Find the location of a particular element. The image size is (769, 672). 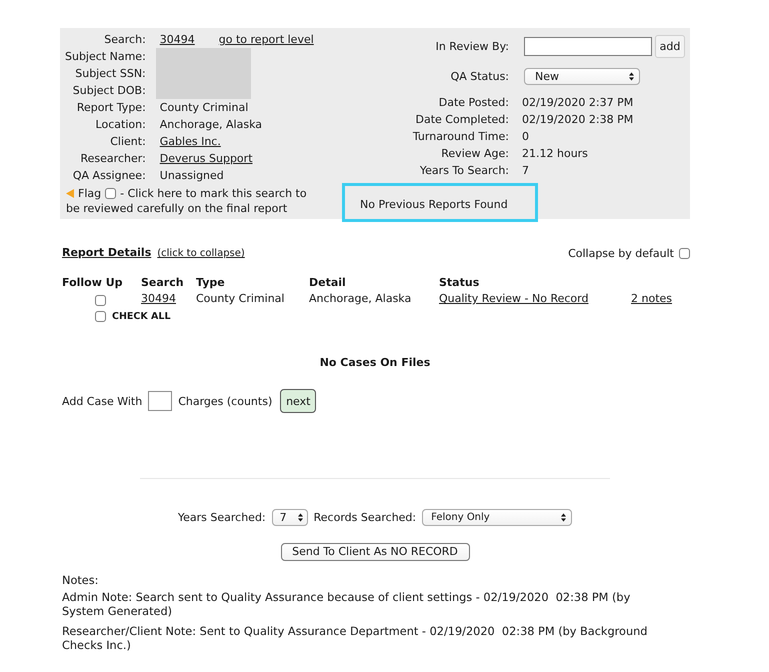

field-value: 21.12 hours is located at coordinates (555, 154).